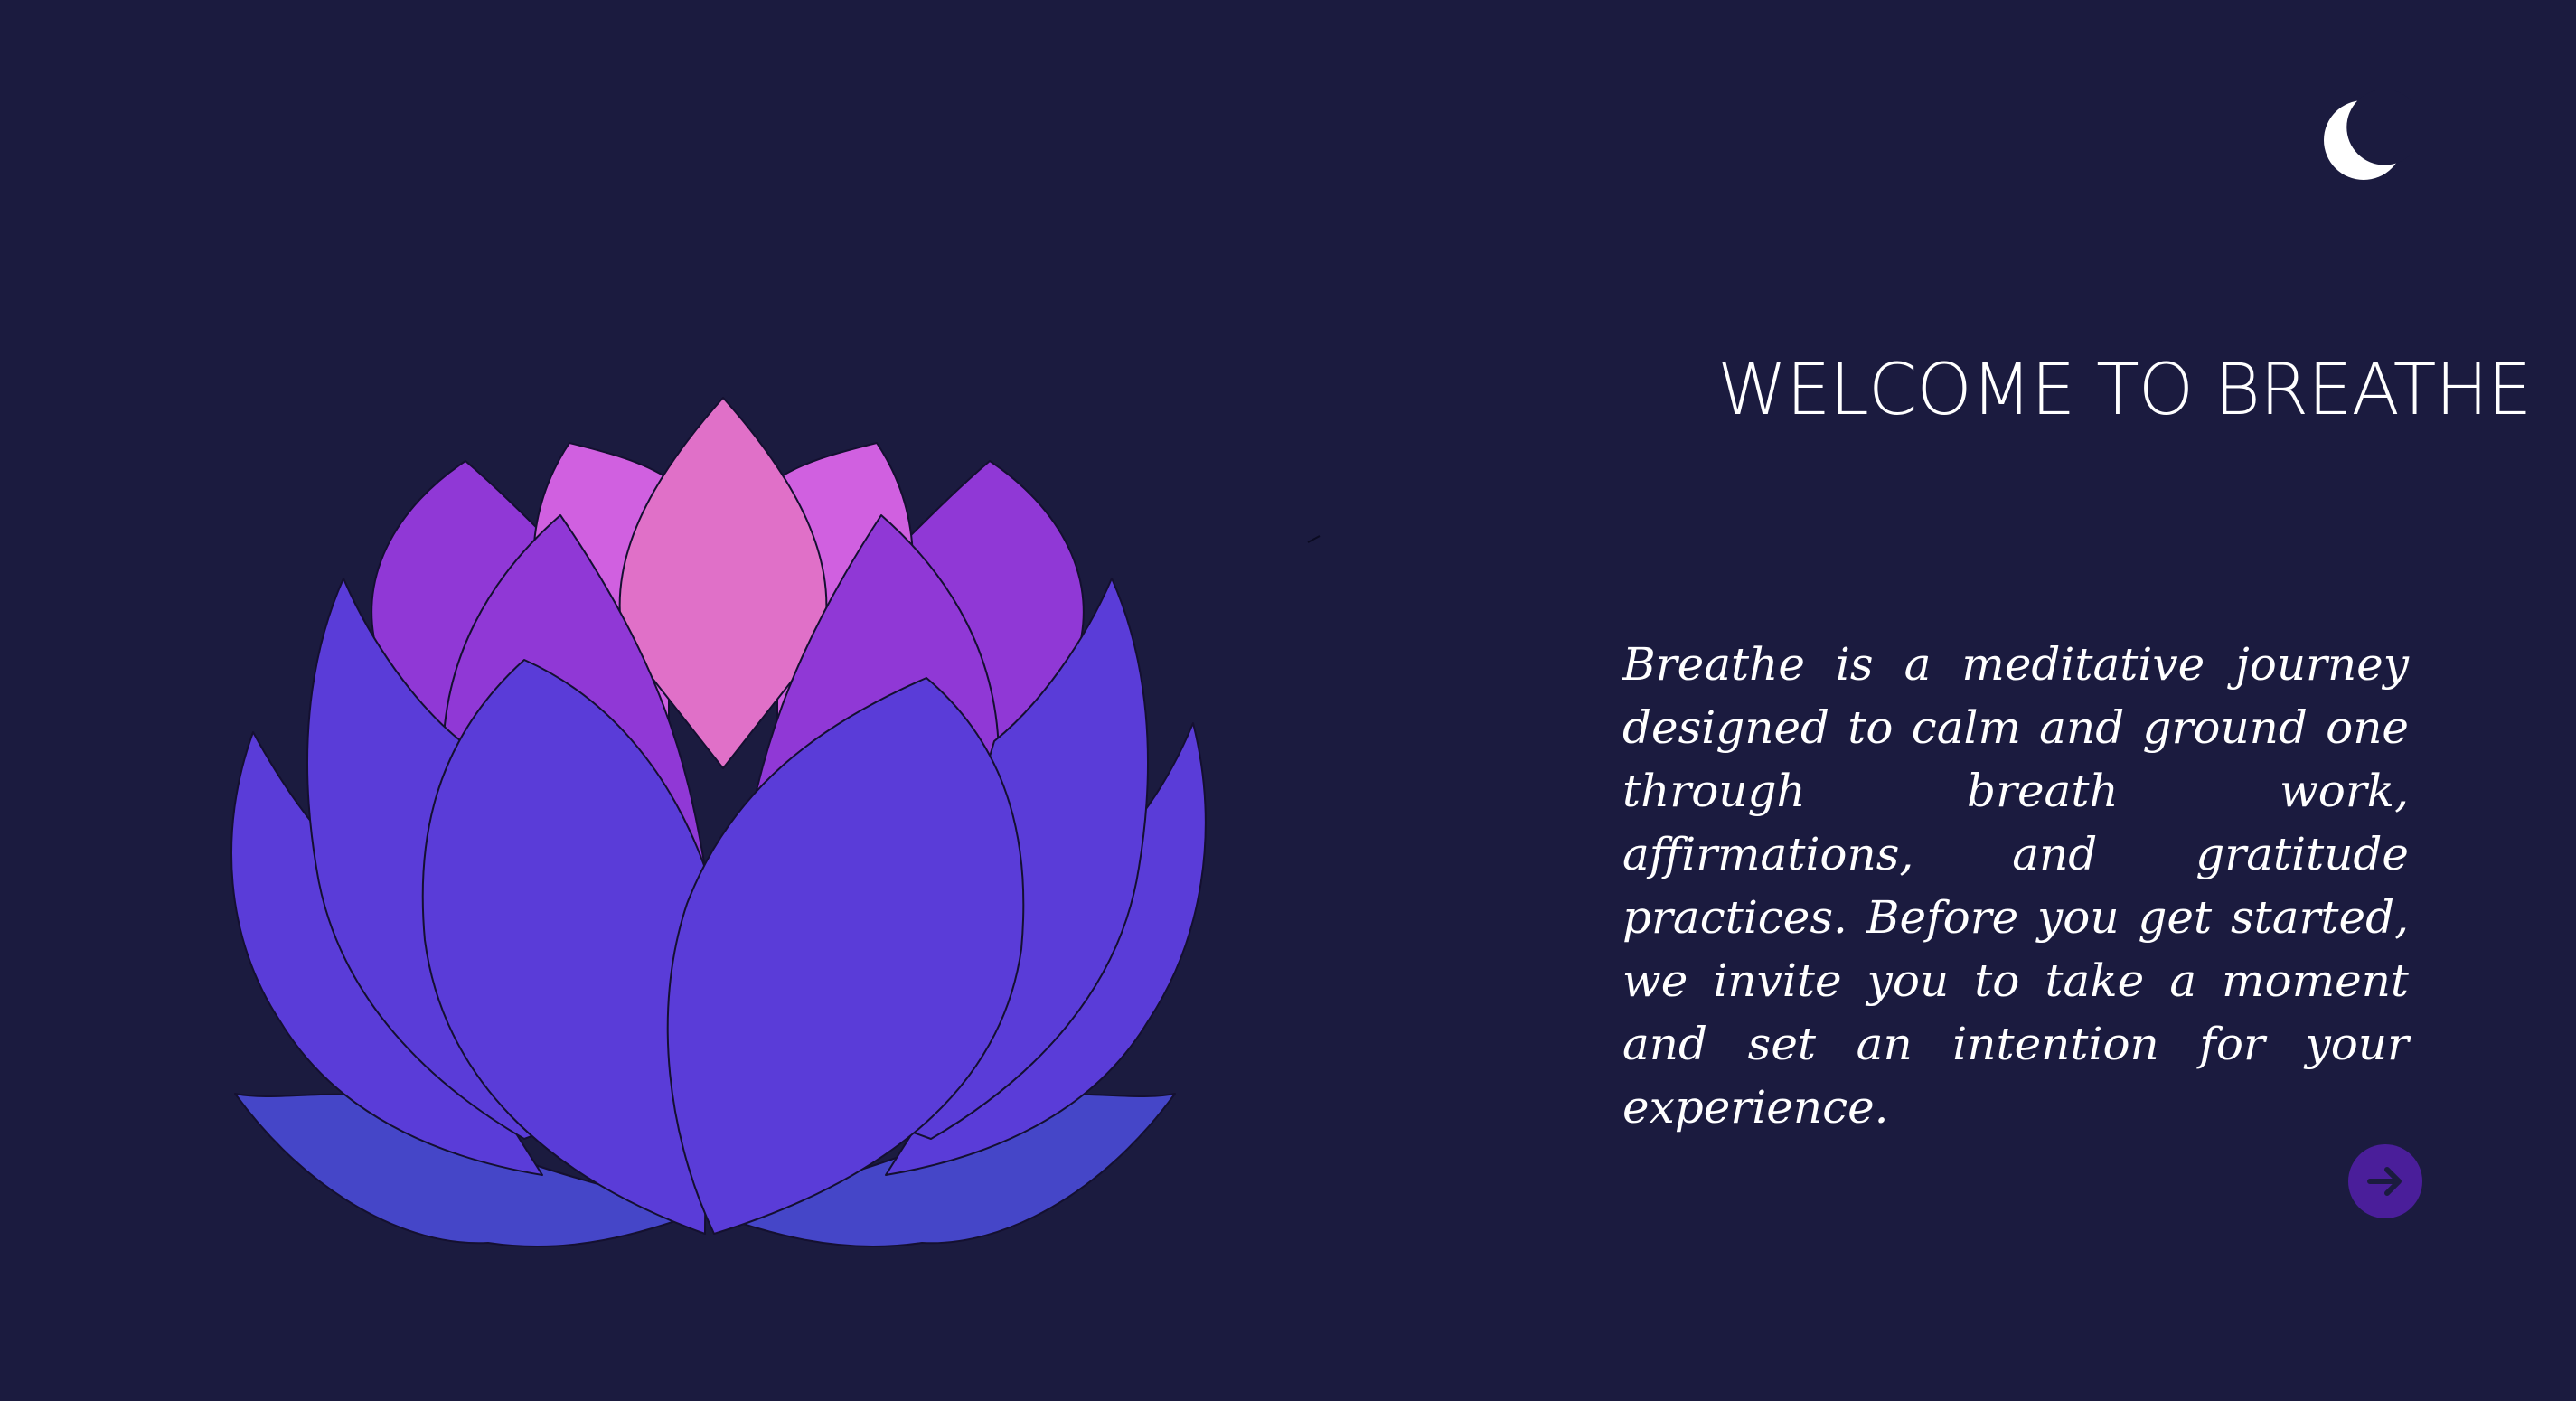 Image resolution: width=2576 pixels, height=1401 pixels. What do you see at coordinates (2363, 140) in the screenshot?
I see `moon-icon` at bounding box center [2363, 140].